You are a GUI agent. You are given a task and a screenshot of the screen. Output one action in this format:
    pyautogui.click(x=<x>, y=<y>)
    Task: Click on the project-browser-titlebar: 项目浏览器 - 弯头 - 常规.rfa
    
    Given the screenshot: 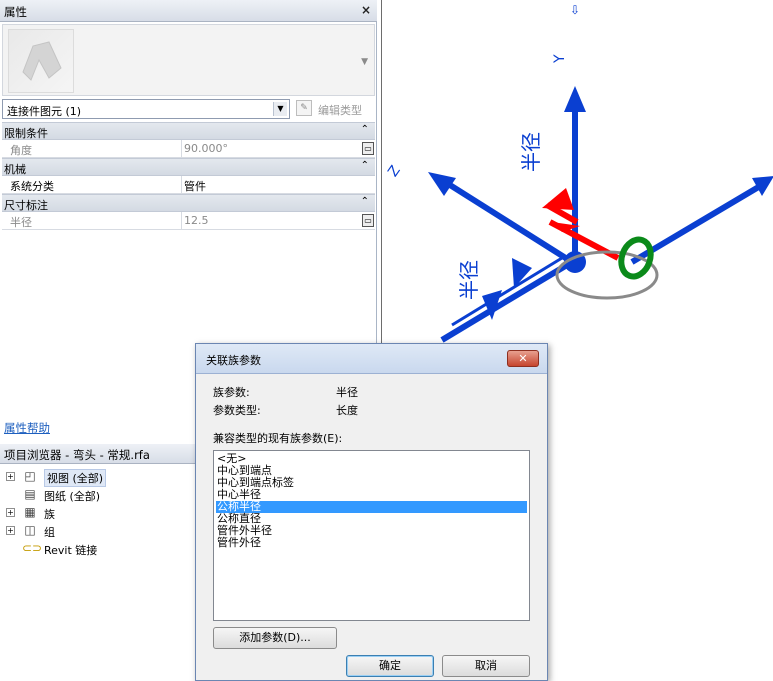 What is the action you would take?
    pyautogui.click(x=97, y=454)
    